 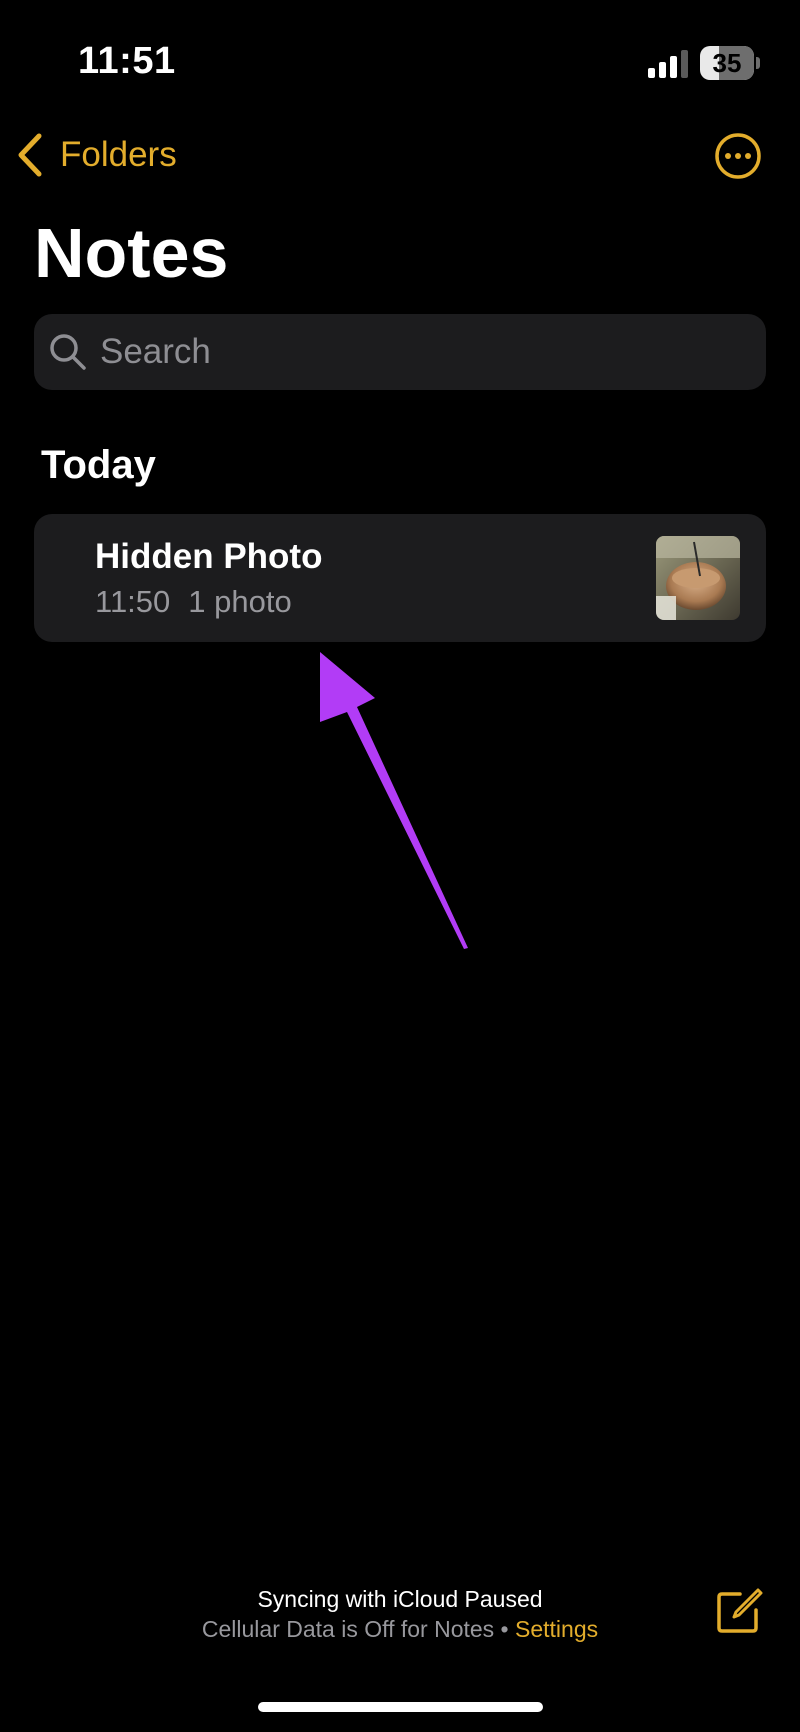 What do you see at coordinates (400, 1599) in the screenshot?
I see `sync-status-title: Syncing with iCloud Paused` at bounding box center [400, 1599].